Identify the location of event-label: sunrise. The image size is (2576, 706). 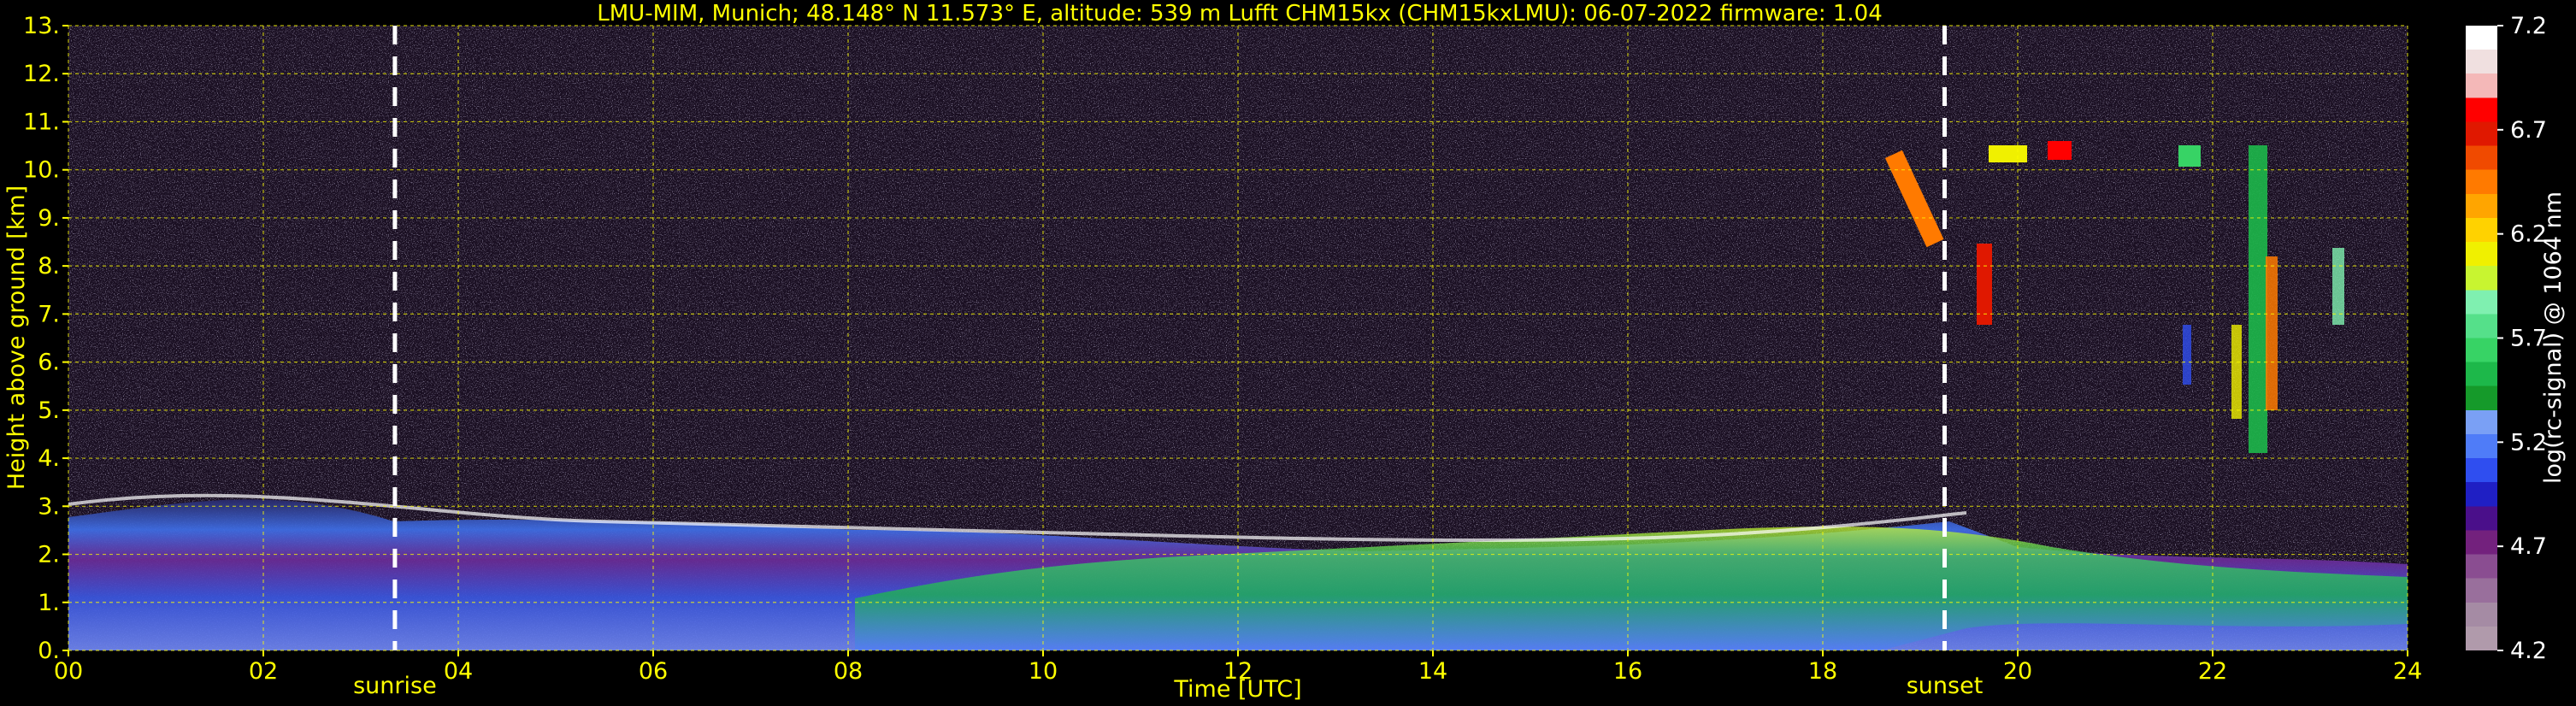
(395, 686).